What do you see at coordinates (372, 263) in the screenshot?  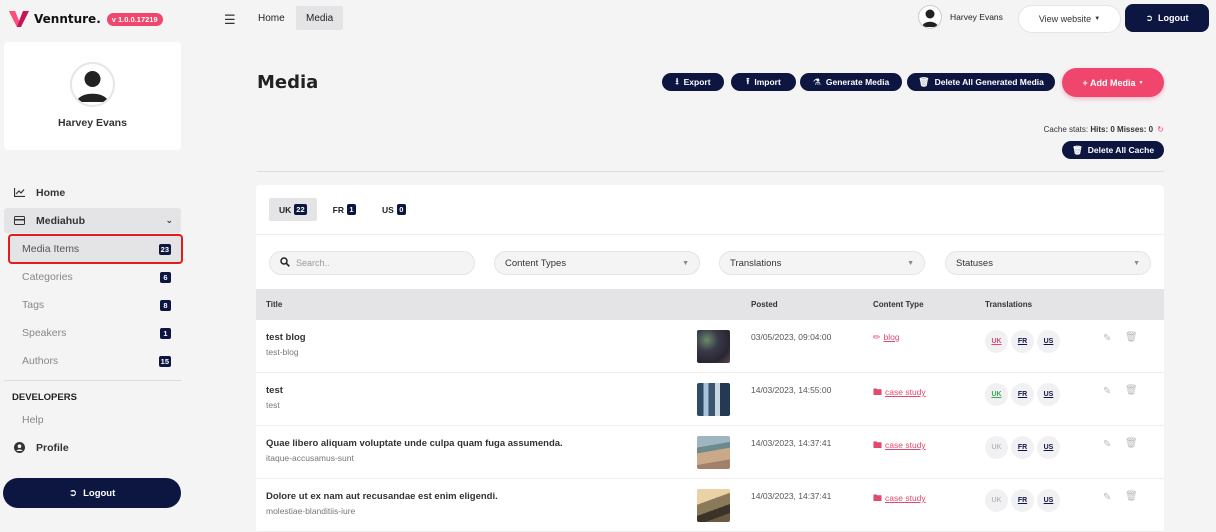 I see `search-input: Search..` at bounding box center [372, 263].